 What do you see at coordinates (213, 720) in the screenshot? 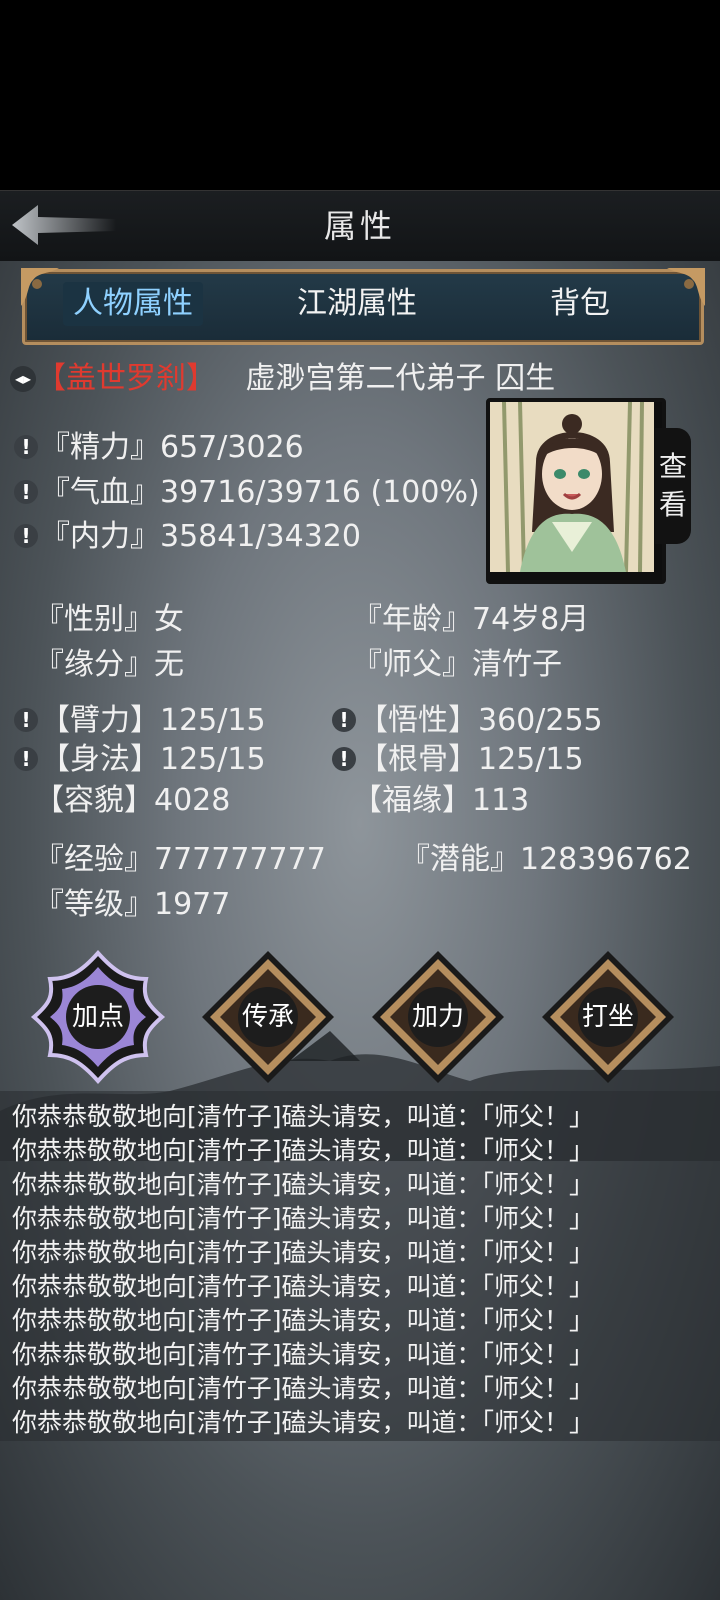
I see `arm-strength-value: 125/15` at bounding box center [213, 720].